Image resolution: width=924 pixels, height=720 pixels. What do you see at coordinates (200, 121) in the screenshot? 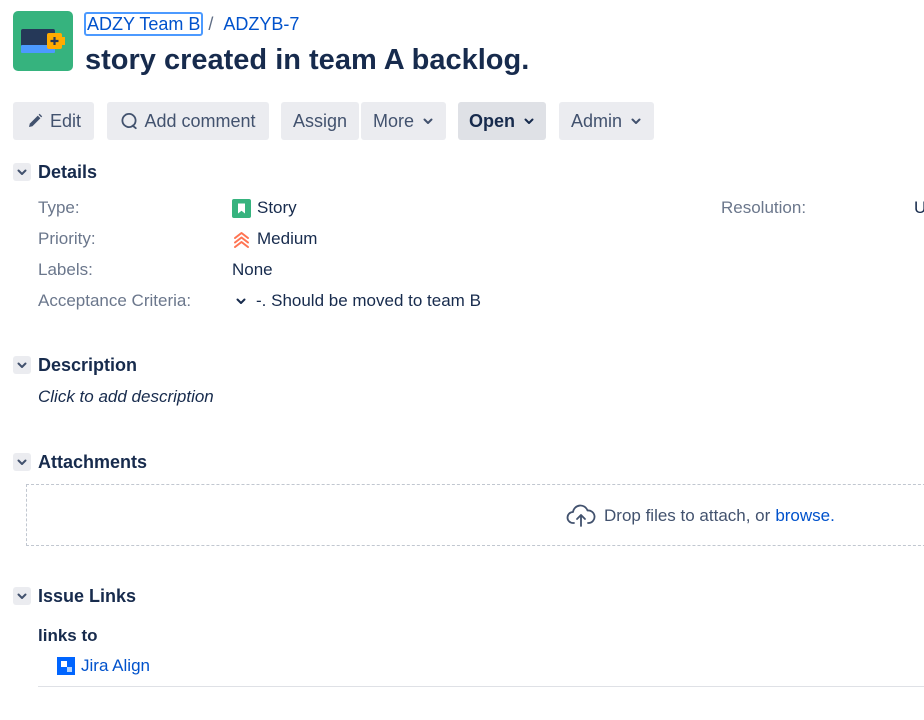
I see `add-comment-button-label: Add comment` at bounding box center [200, 121].